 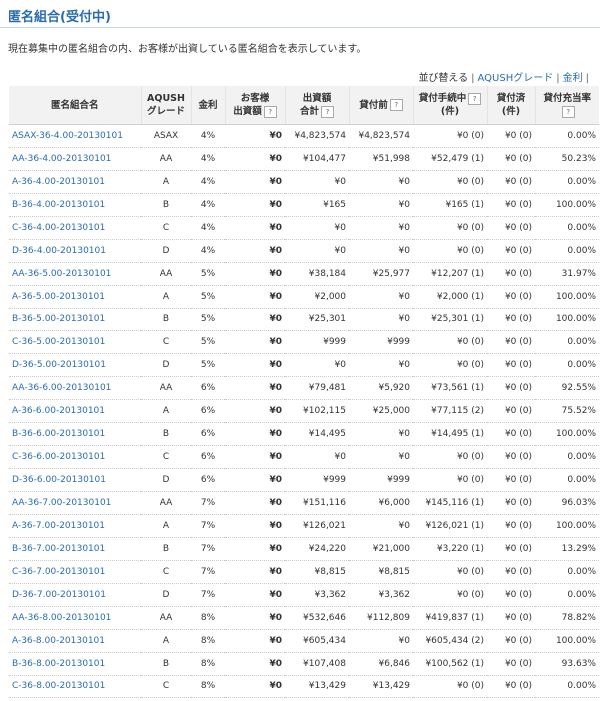 I want to click on fund-name-link: C-36-4.00-20130101, so click(x=75, y=228).